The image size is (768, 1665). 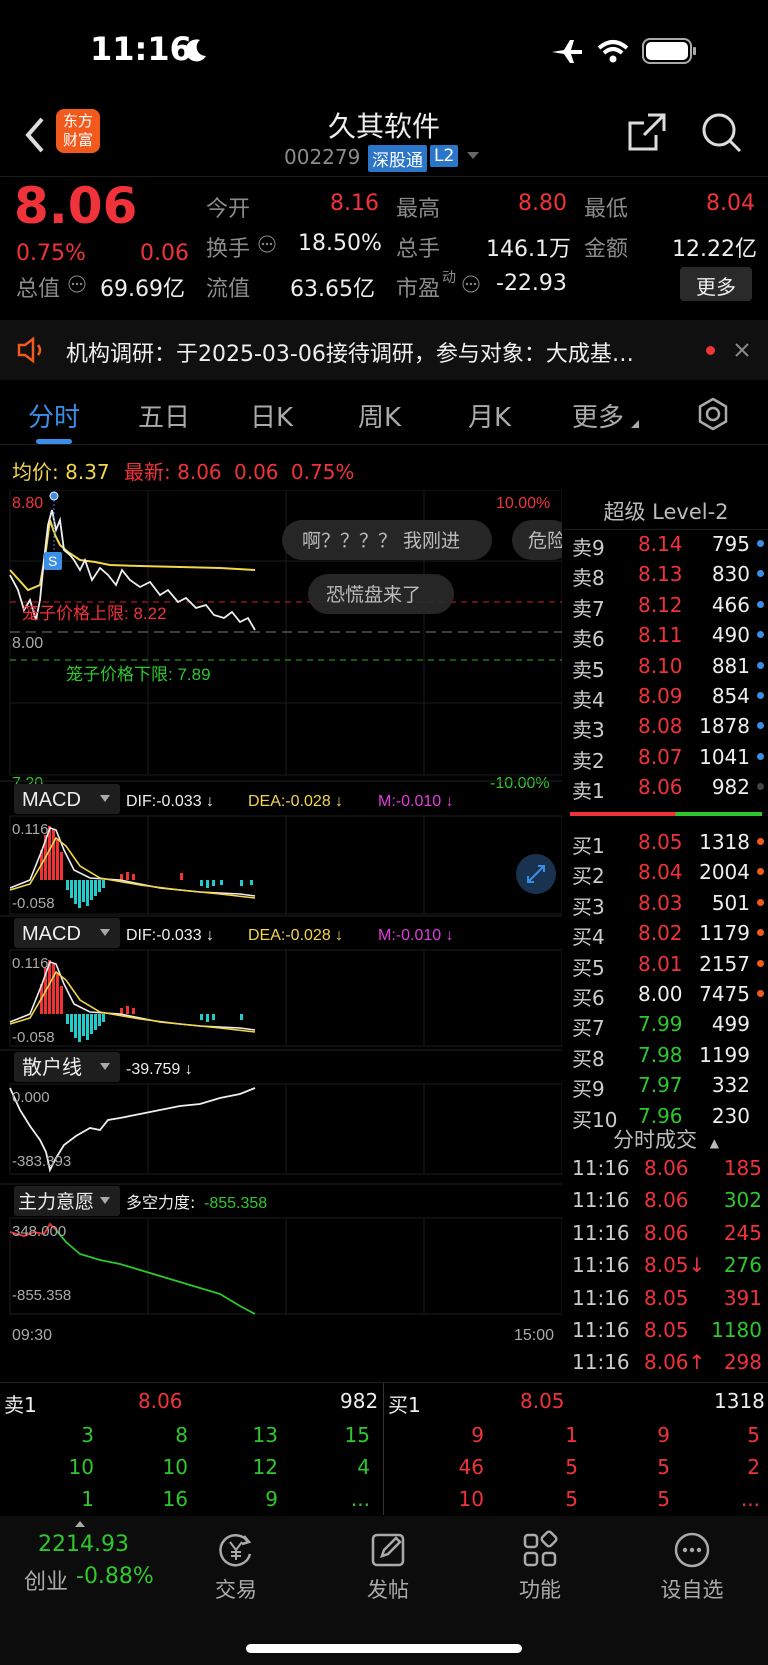 I want to click on ask-level: 卖2, so click(x=588, y=760).